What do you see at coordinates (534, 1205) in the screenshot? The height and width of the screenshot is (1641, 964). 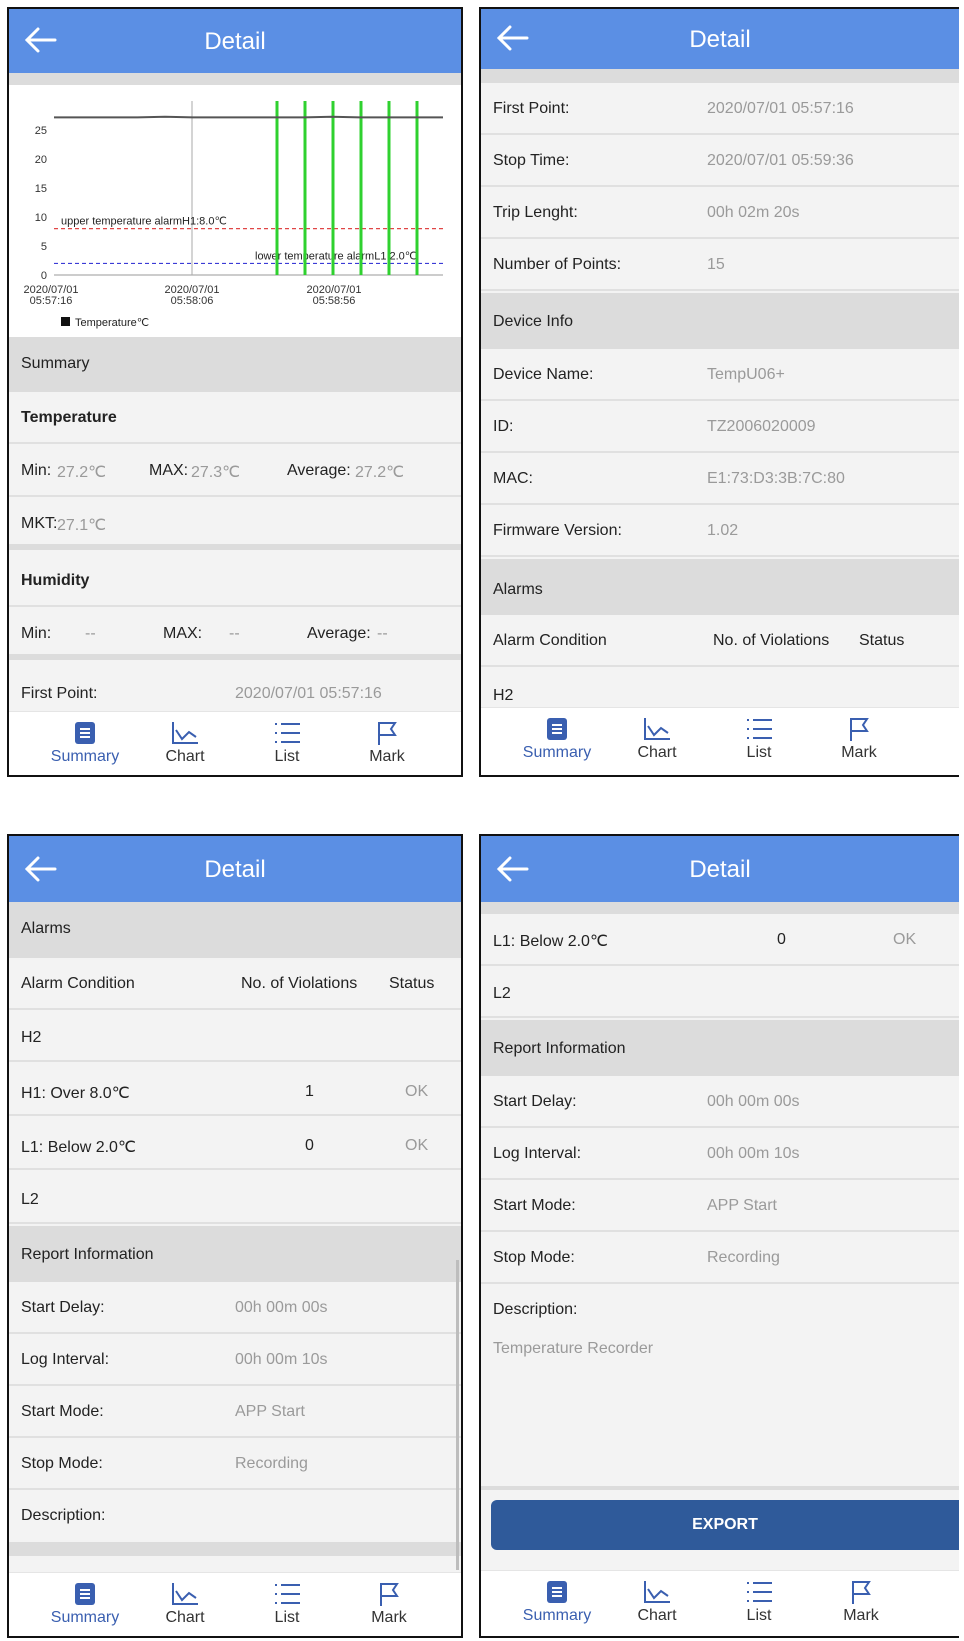 I see `start-mode-label: Start Mode:` at bounding box center [534, 1205].